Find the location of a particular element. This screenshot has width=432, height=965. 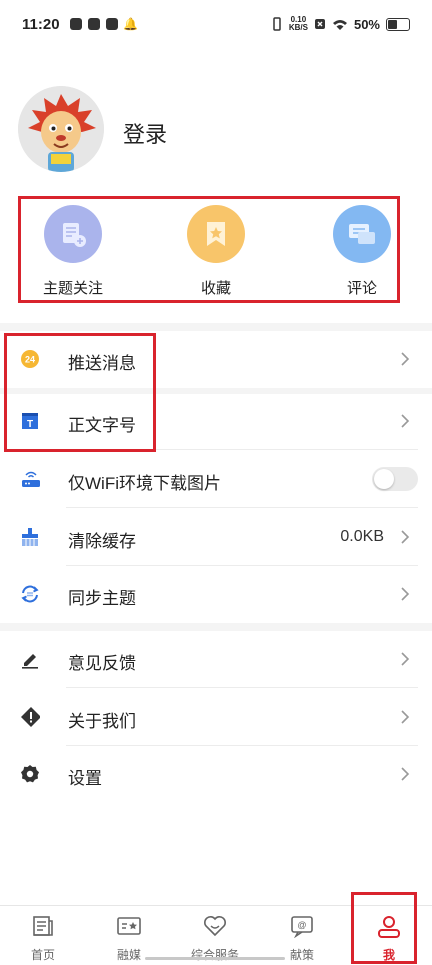

nav-label: 献策 is located at coordinates (301, 955).